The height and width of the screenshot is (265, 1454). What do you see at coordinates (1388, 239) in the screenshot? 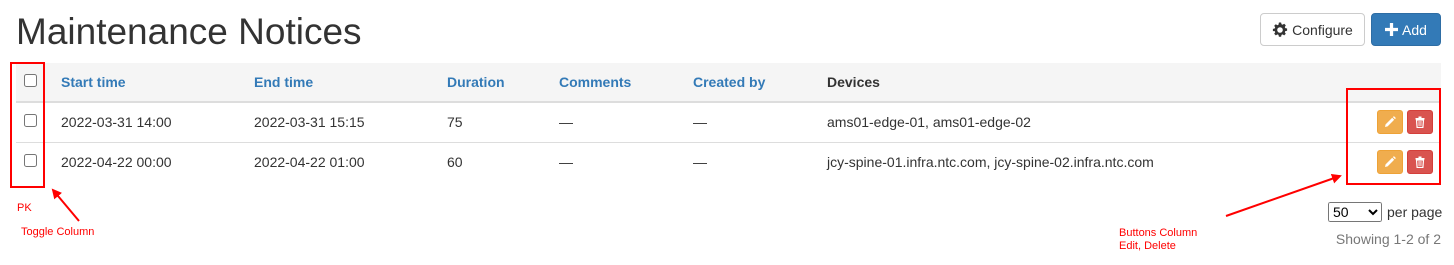
I see `pagination-summary: Showing 1-2 of 2` at bounding box center [1388, 239].